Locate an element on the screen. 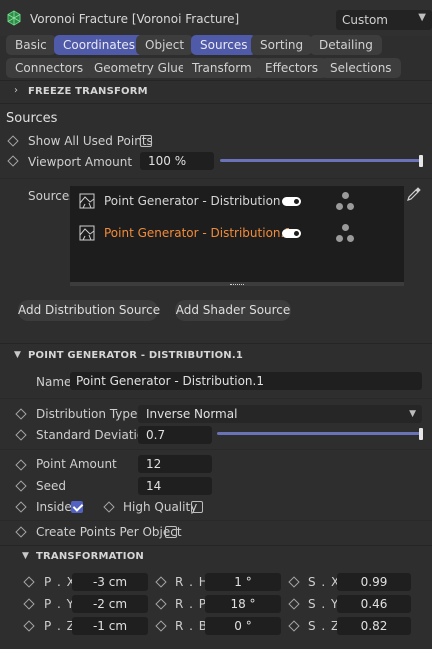 This screenshot has width=432, height=649. create-points-per-object-label: Create Points Per Object is located at coordinates (109, 532).